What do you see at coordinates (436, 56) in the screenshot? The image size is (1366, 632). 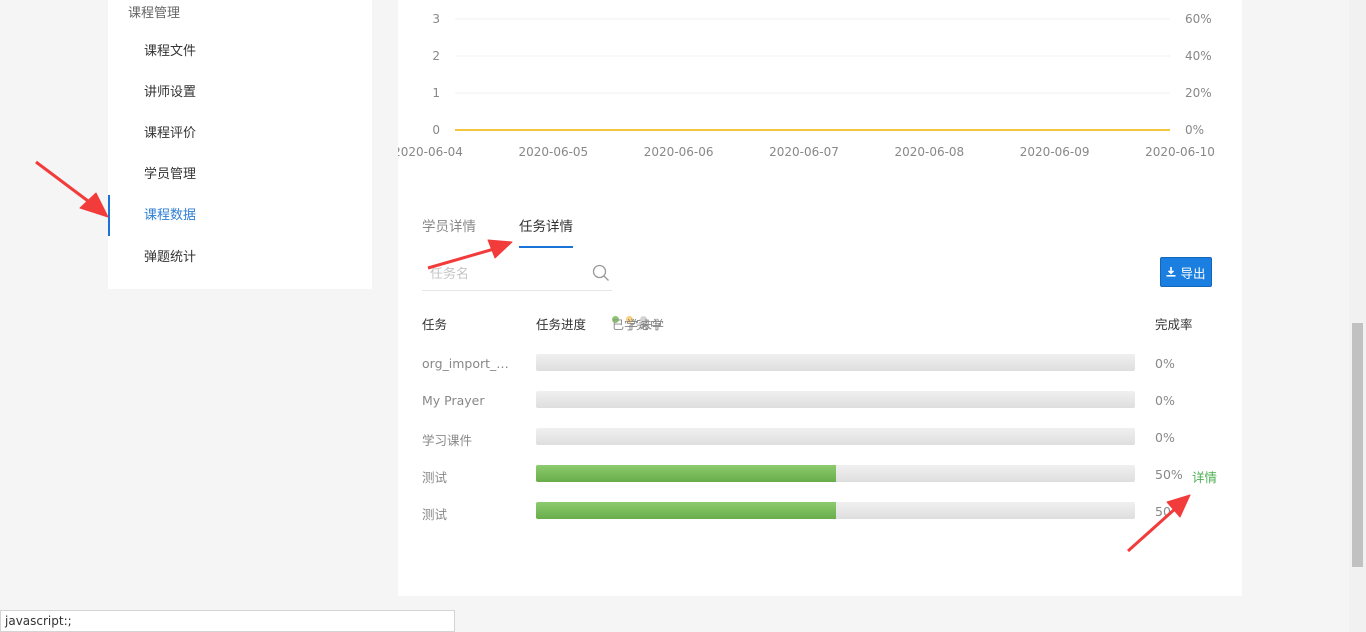 I see `y-left-tick-label: 2` at bounding box center [436, 56].